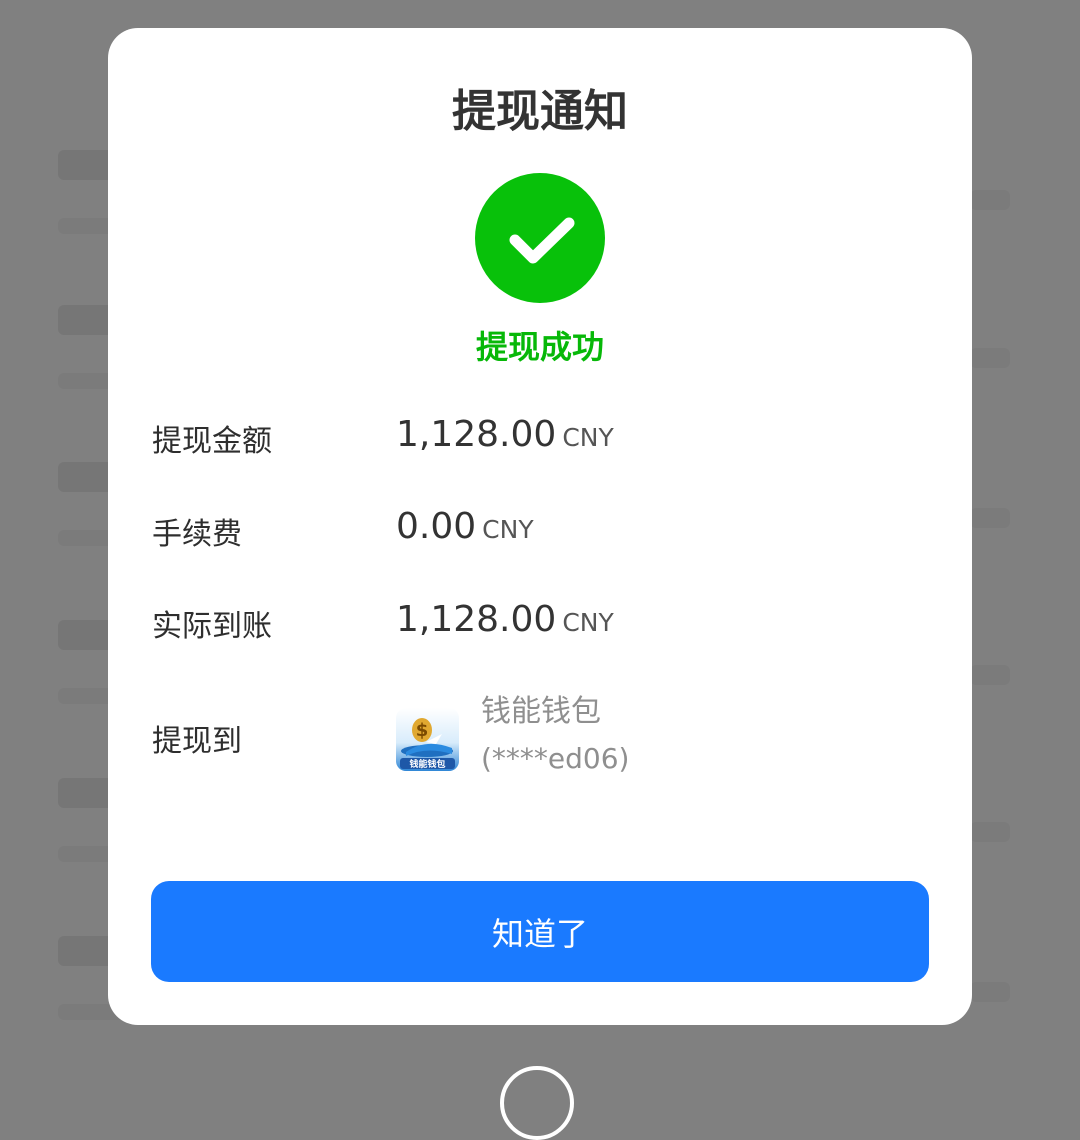 Image resolution: width=1080 pixels, height=1140 pixels. Describe the element at coordinates (539, 347) in the screenshot. I see `status-text: 提现成功` at that location.